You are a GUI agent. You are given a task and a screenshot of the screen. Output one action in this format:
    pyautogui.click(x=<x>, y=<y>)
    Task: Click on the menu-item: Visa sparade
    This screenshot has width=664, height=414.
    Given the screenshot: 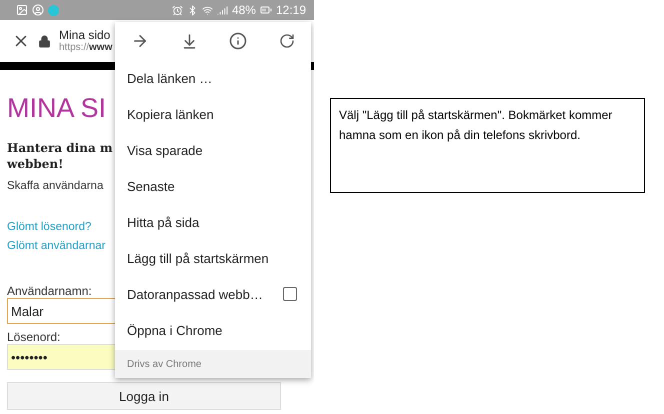 What is the action you would take?
    pyautogui.click(x=165, y=150)
    